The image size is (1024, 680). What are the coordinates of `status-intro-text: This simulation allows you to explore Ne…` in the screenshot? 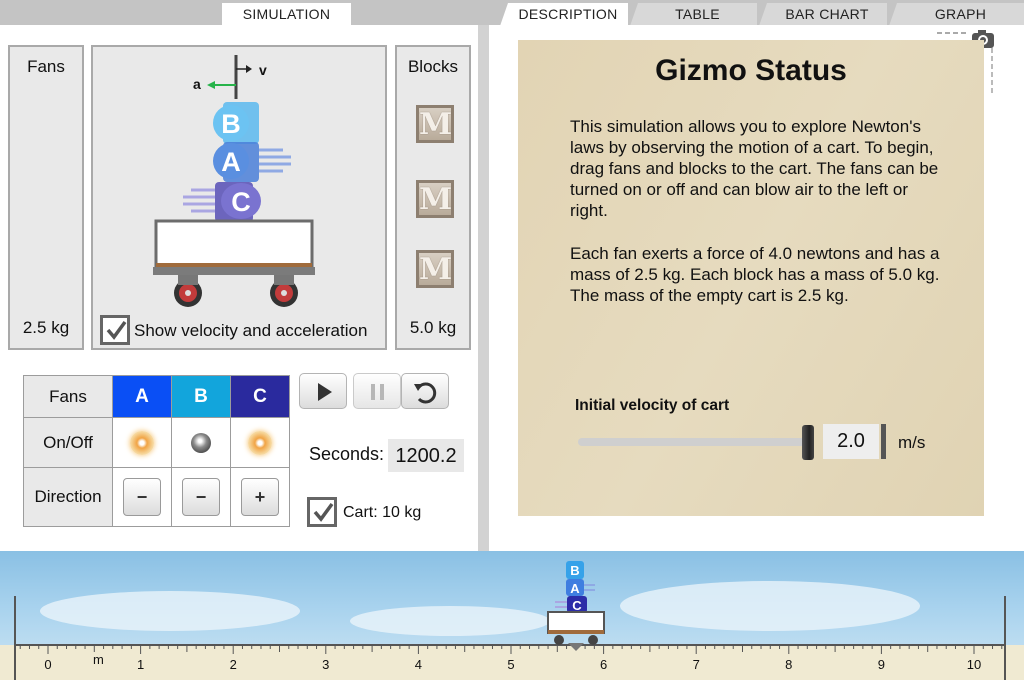 It's located at (754, 168).